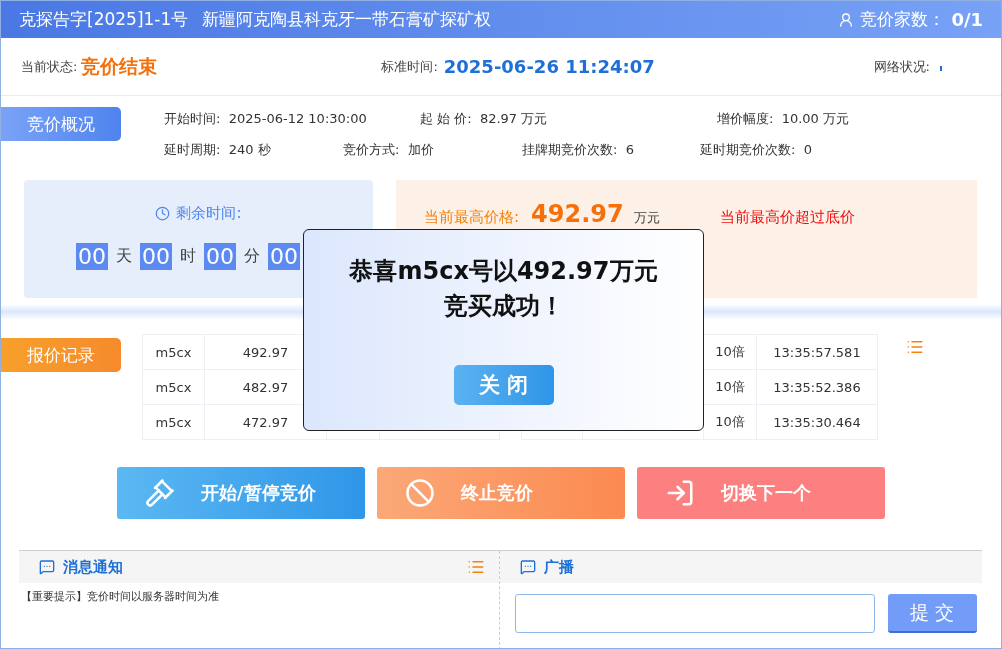 The height and width of the screenshot is (649, 1002). Describe the element at coordinates (49, 66) in the screenshot. I see `status-label: 当前状态:` at that location.